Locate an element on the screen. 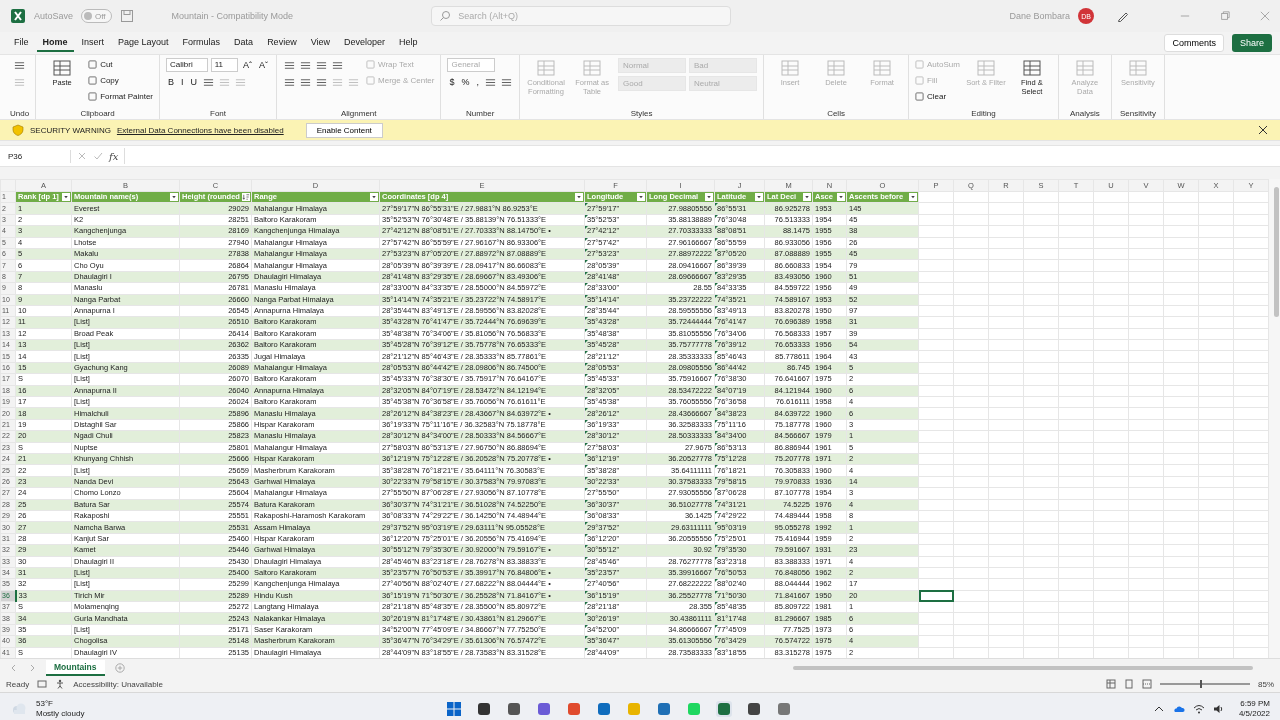 The image size is (1280, 720). ribbon-button: Format Painter is located at coordinates (121, 96).